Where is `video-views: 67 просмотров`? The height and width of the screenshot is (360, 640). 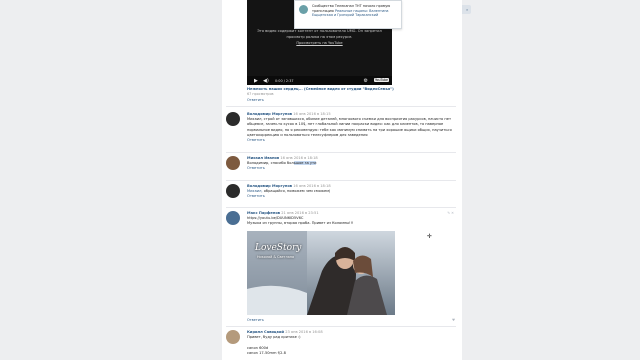 video-views: 67 просмотров is located at coordinates (260, 94).